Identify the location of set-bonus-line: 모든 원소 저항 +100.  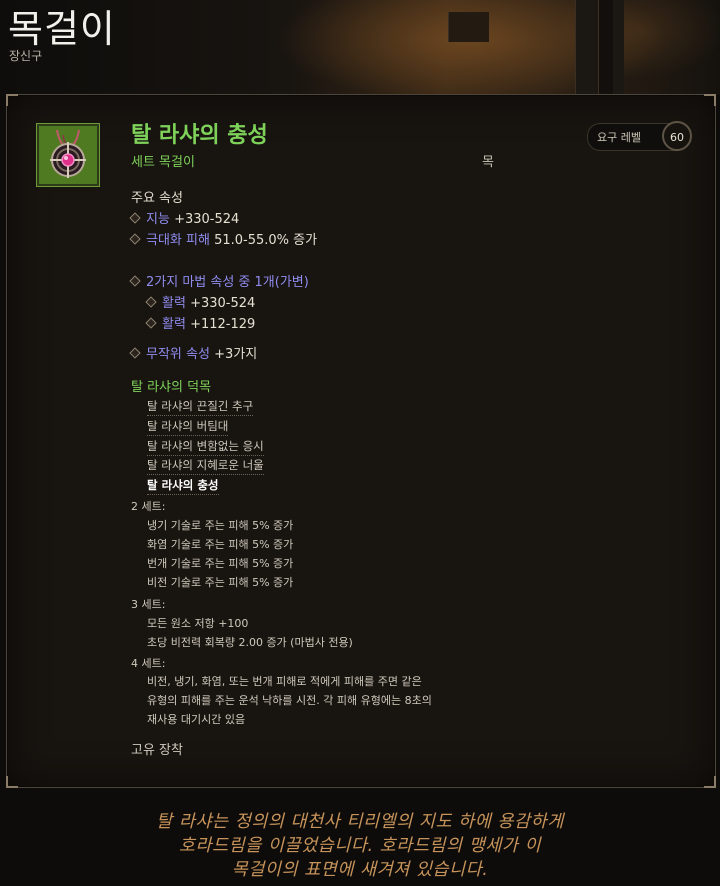
(198, 623).